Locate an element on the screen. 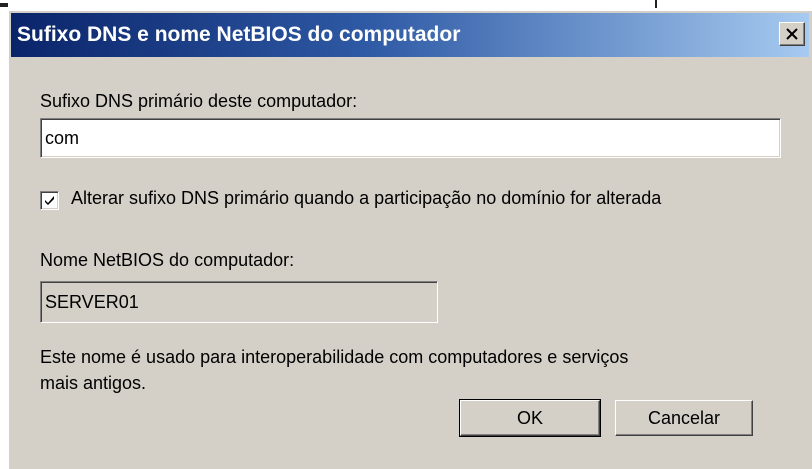 The width and height of the screenshot is (812, 469). checkmark-icon is located at coordinates (49, 200).